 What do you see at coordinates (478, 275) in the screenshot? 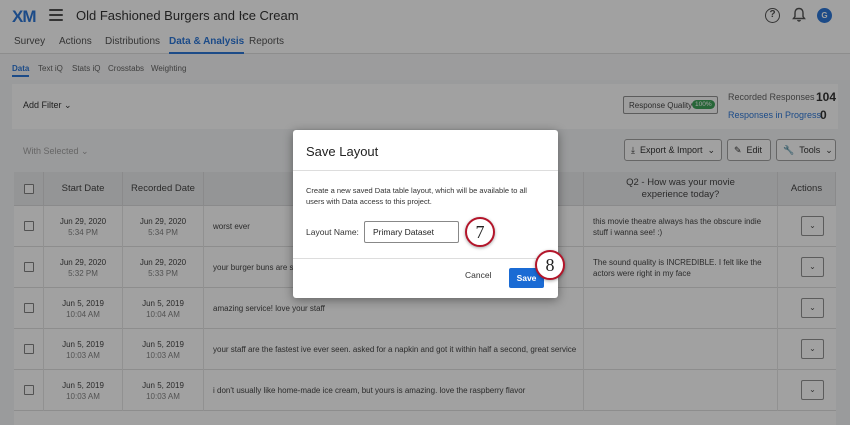
I see `cancel-button: Cancel` at bounding box center [478, 275].